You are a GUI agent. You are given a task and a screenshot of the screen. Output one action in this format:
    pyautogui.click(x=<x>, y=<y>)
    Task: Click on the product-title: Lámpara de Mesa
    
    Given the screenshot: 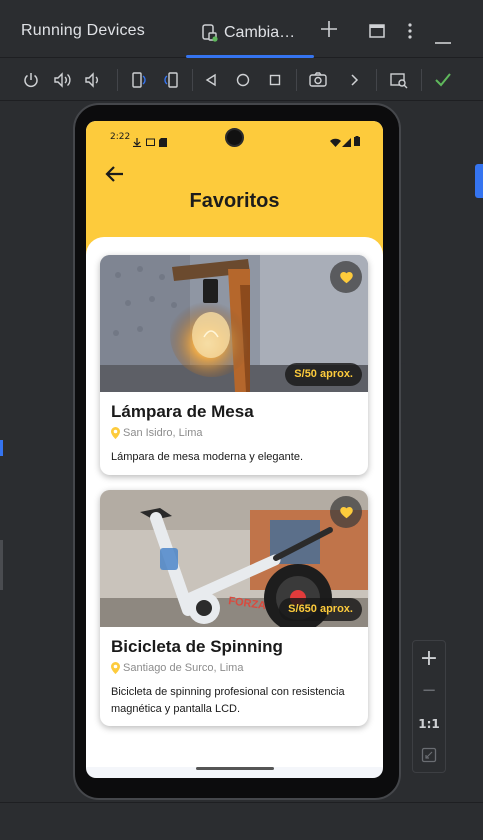 What is the action you would take?
    pyautogui.click(x=182, y=411)
    